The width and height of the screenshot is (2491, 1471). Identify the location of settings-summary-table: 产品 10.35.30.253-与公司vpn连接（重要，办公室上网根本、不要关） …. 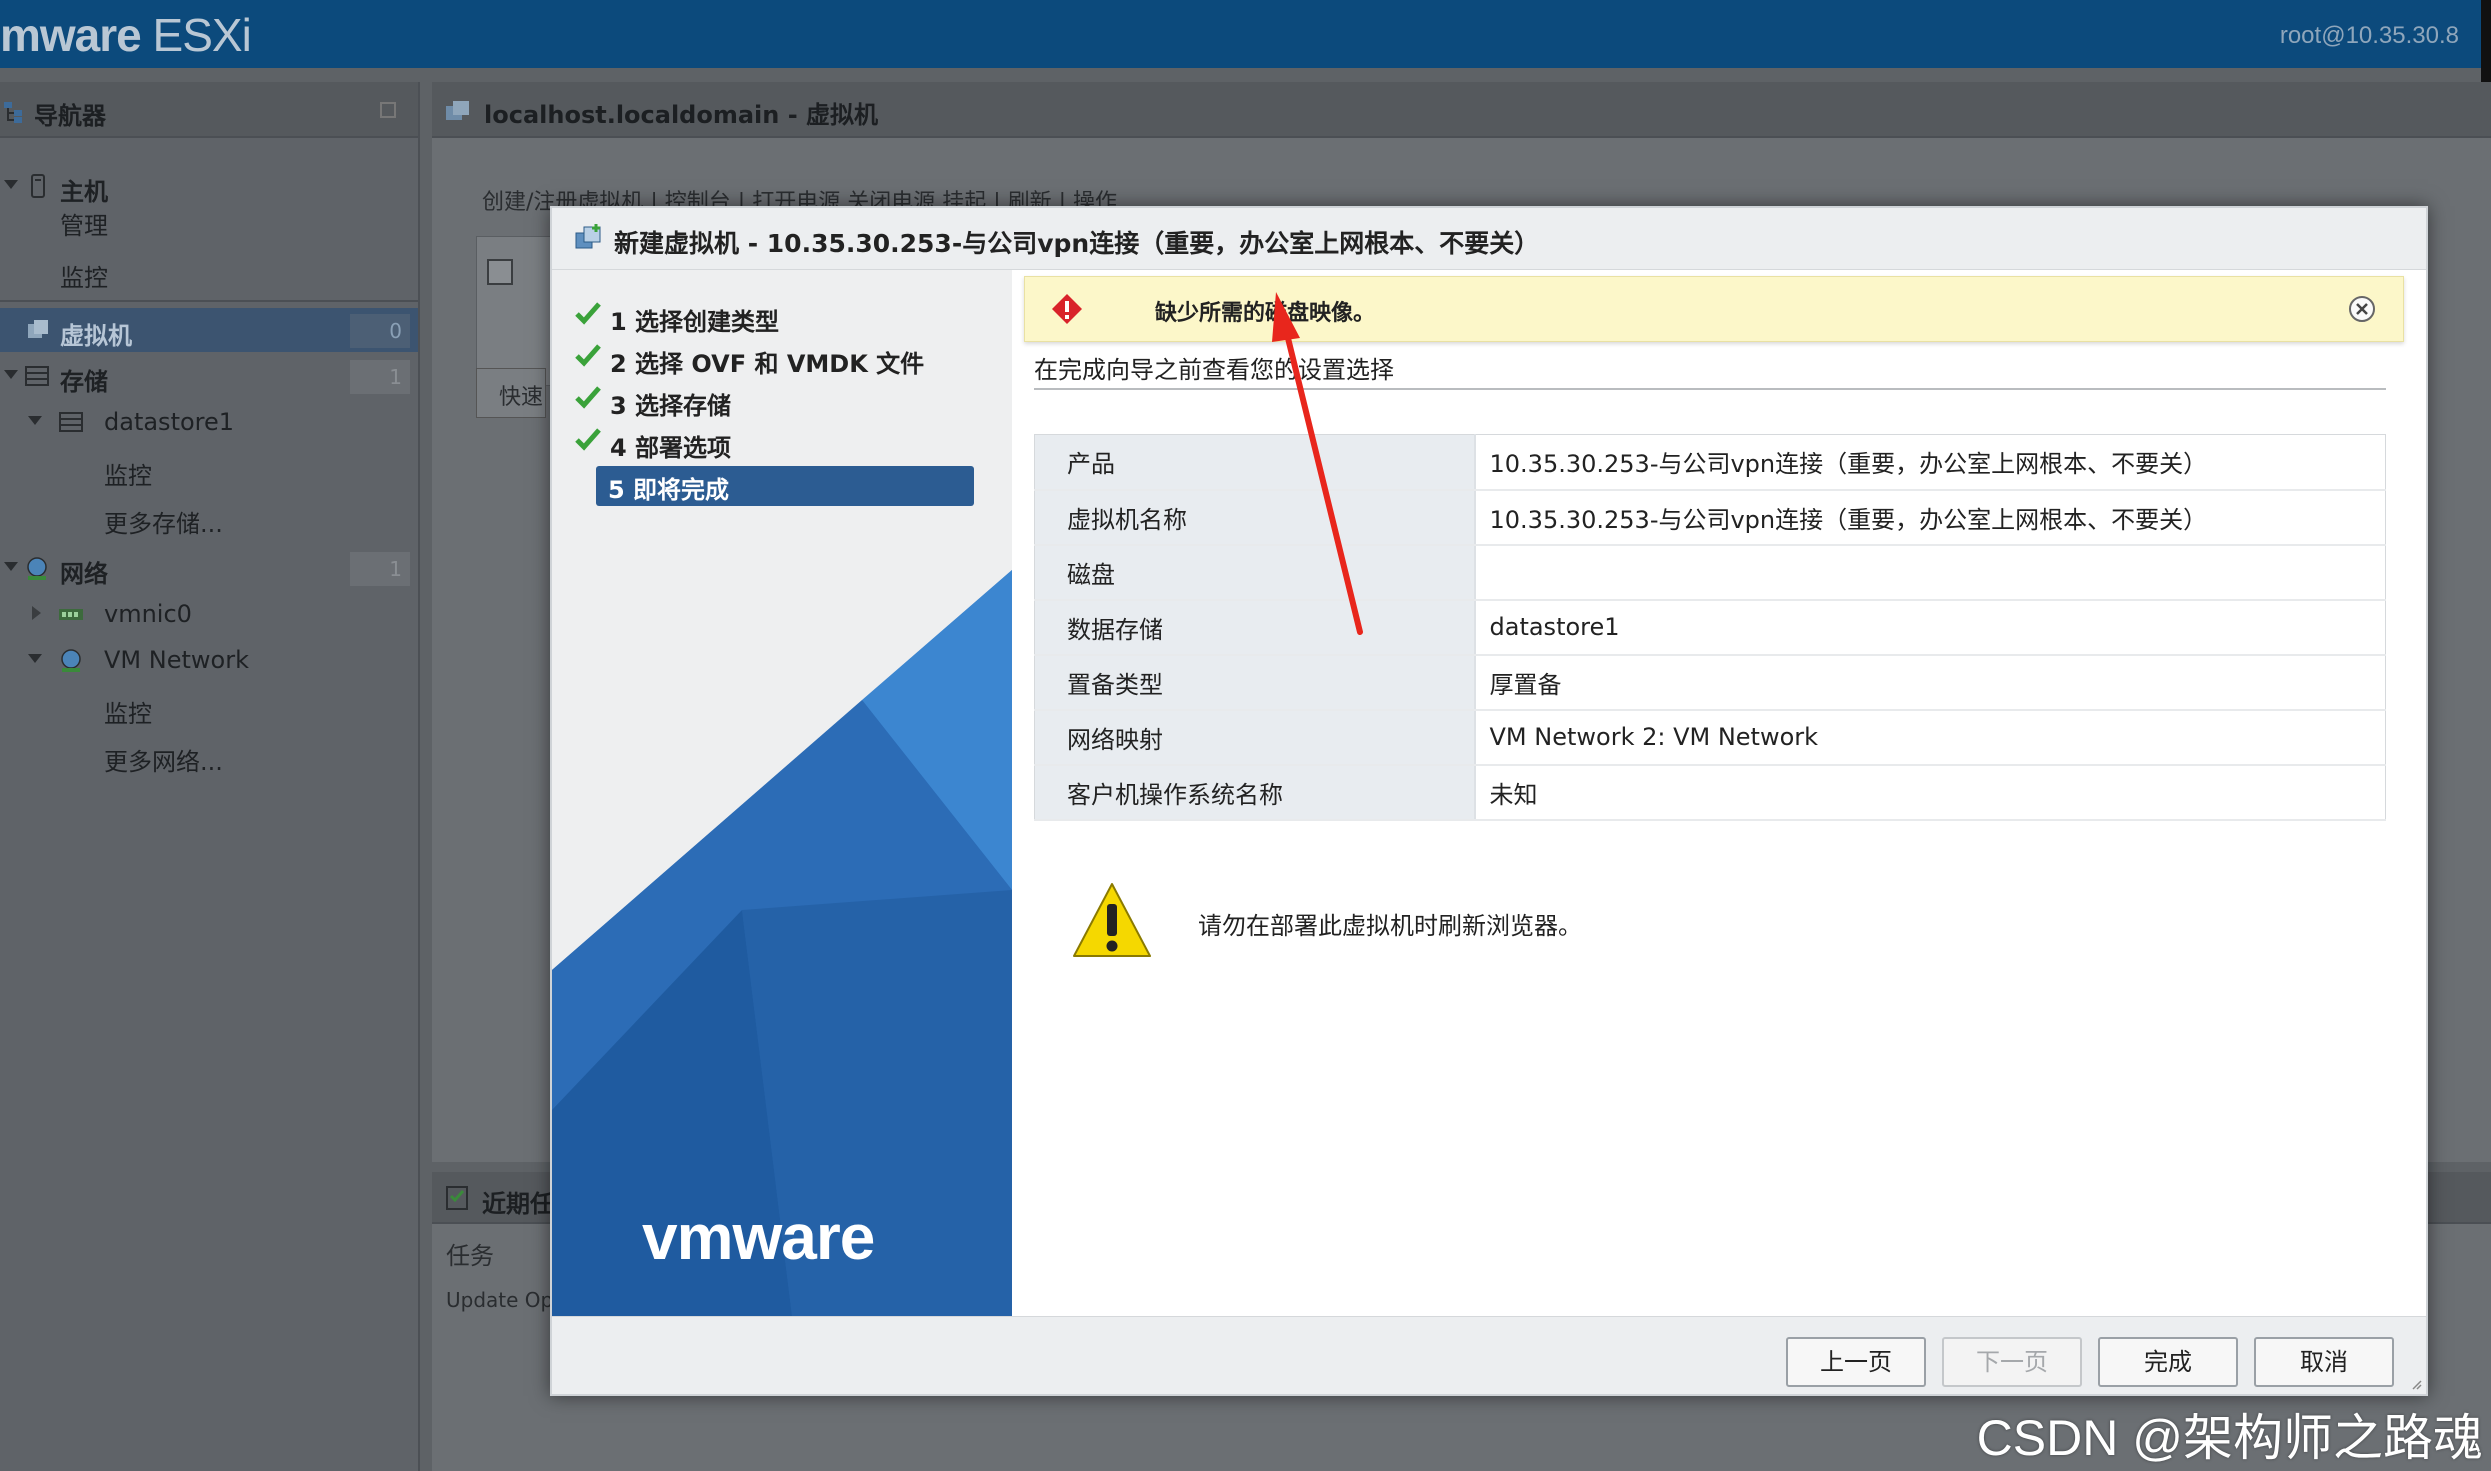
(1710, 627).